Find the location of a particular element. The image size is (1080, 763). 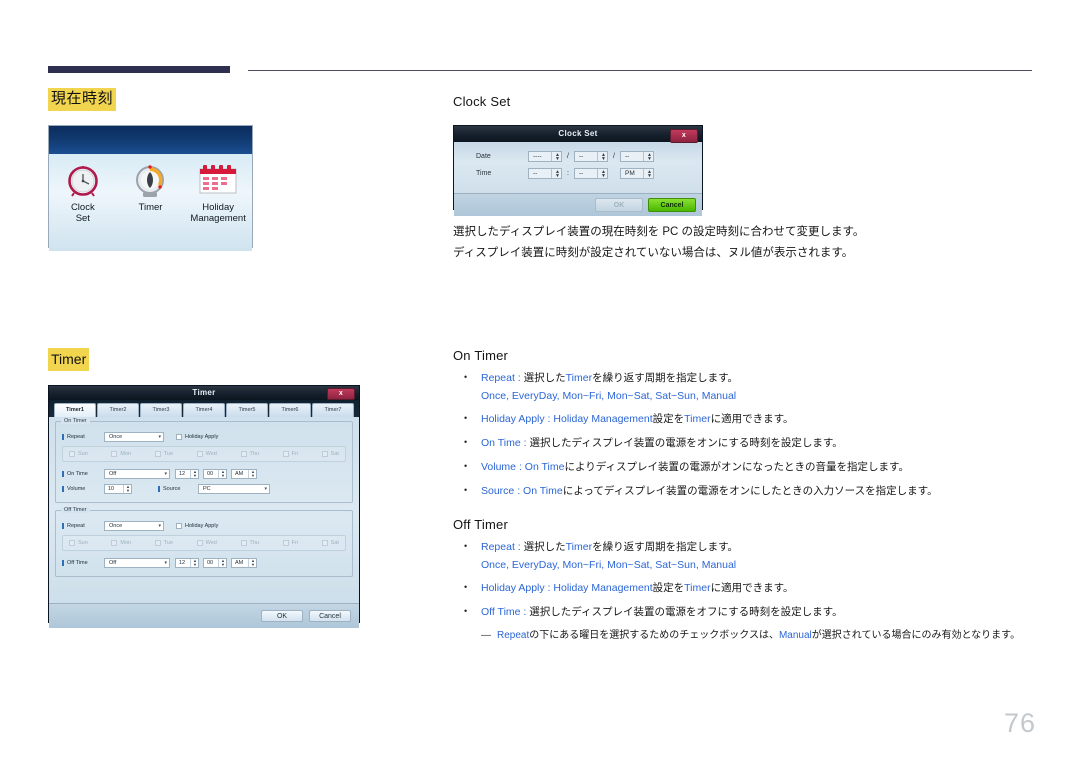

on-timer-holiday-jp2: に適用できます。 is located at coordinates (752, 419).